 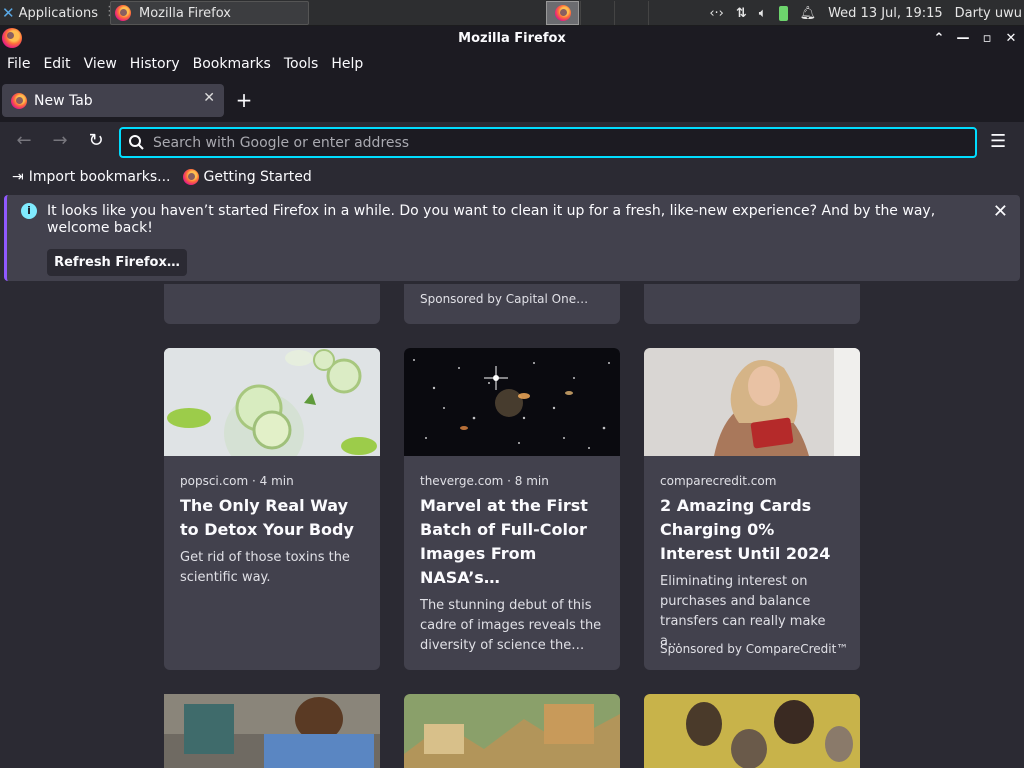 I want to click on forward-button: →, so click(x=60, y=140).